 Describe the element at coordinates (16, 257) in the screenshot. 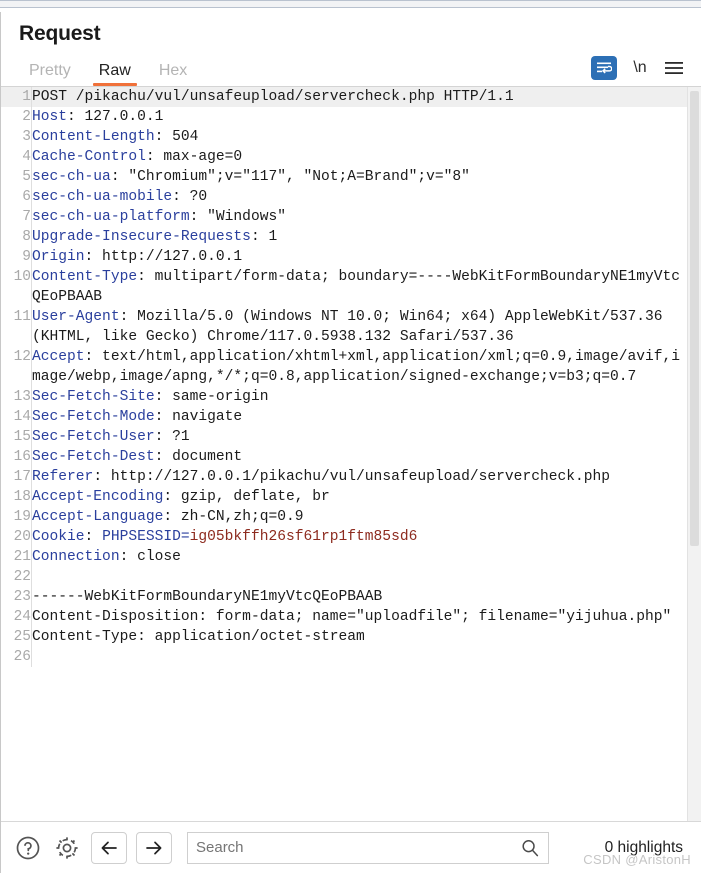

I see `line-number: 9` at that location.